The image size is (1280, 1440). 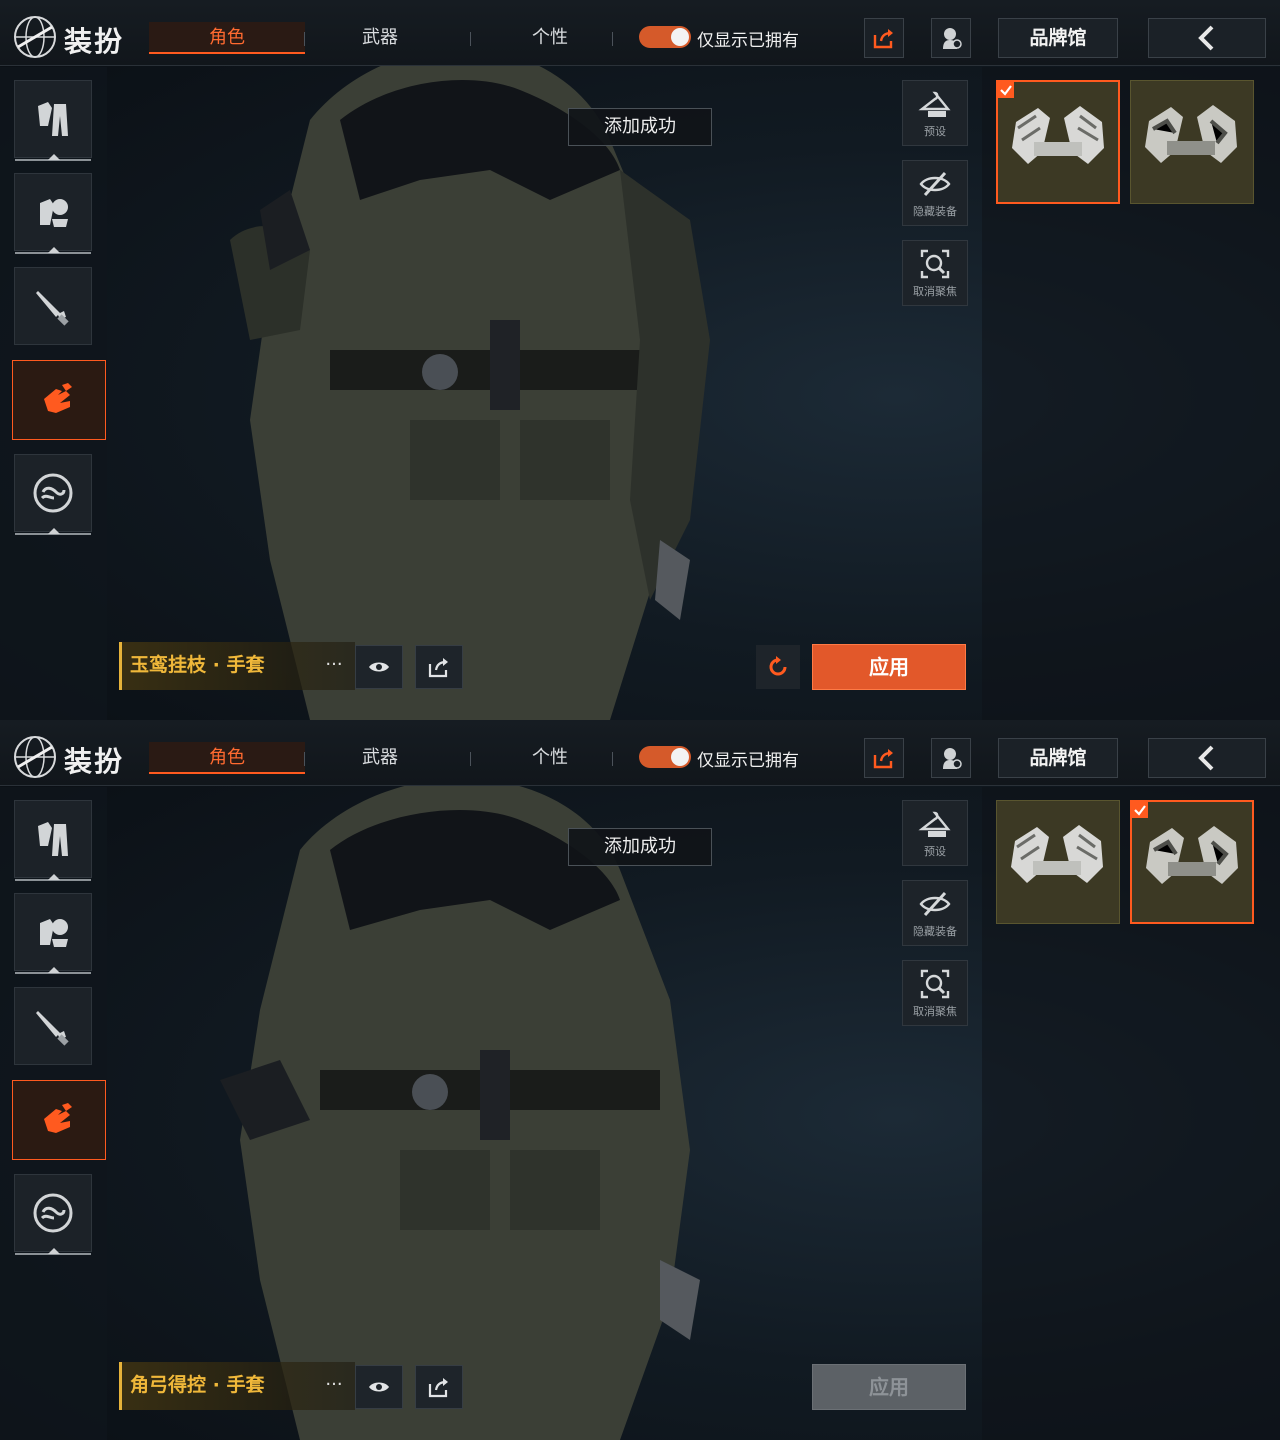 I want to click on globe-logo-icon, so click(x=35, y=757).